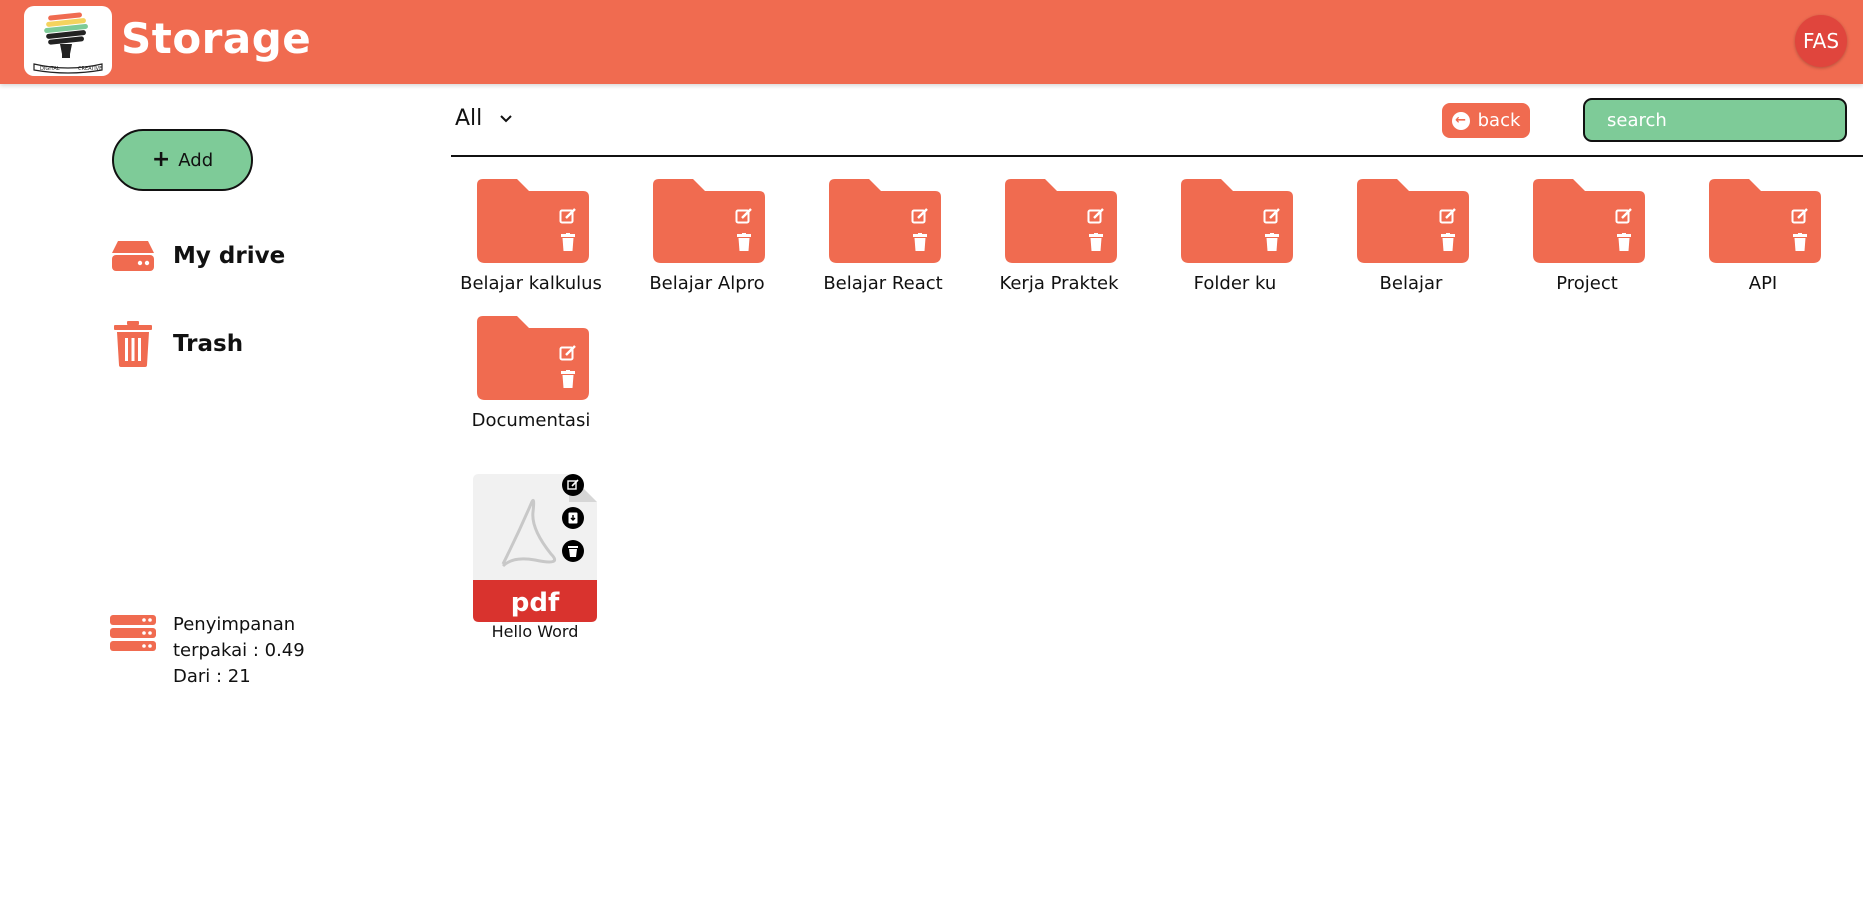 The height and width of the screenshot is (919, 1863). Describe the element at coordinates (1587, 283) in the screenshot. I see `folder-name: Project` at that location.